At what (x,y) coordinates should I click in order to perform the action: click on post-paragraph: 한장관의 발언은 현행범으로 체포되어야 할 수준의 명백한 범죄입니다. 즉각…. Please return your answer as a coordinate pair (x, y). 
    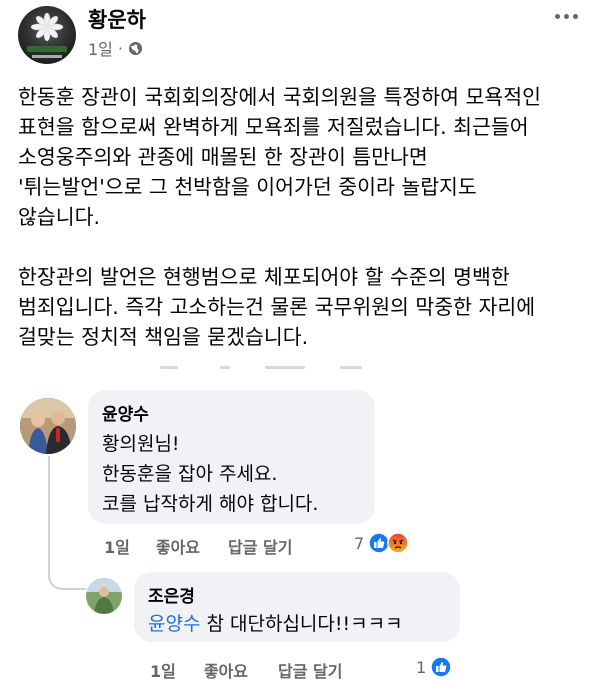
    Looking at the image, I should click on (277, 307).